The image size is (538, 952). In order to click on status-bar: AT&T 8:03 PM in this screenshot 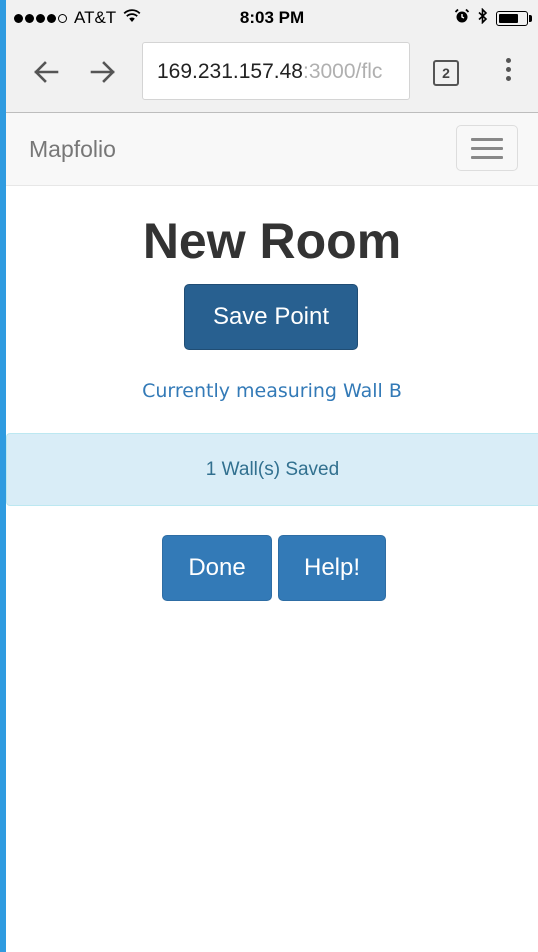, I will do `click(272, 18)`.